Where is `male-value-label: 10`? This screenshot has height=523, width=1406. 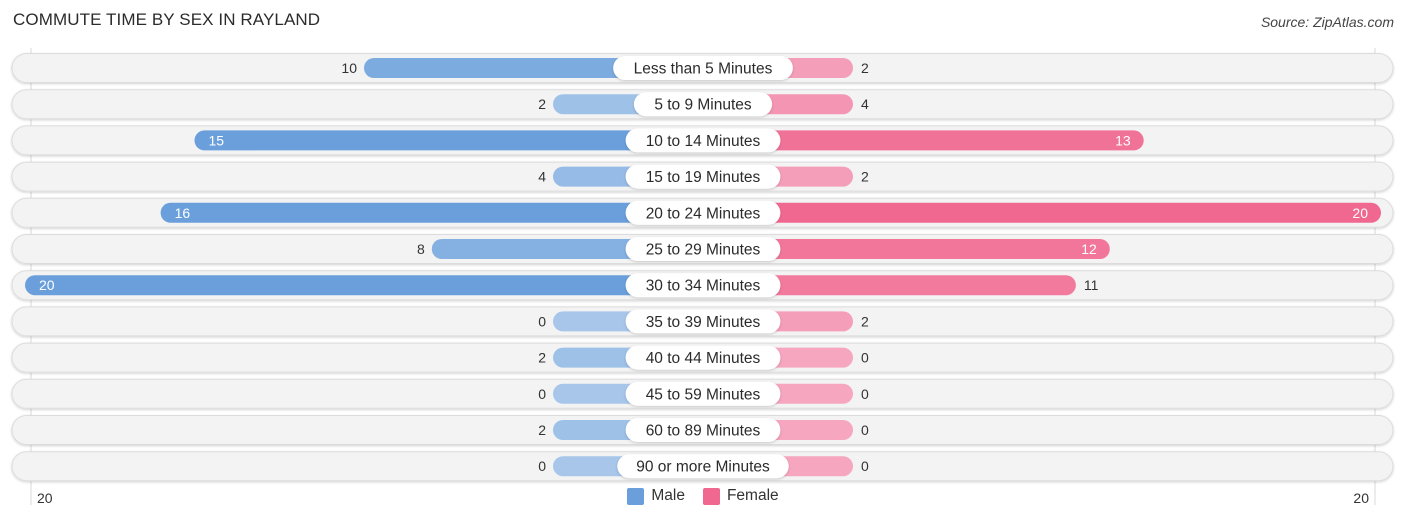
male-value-label: 10 is located at coordinates (349, 68).